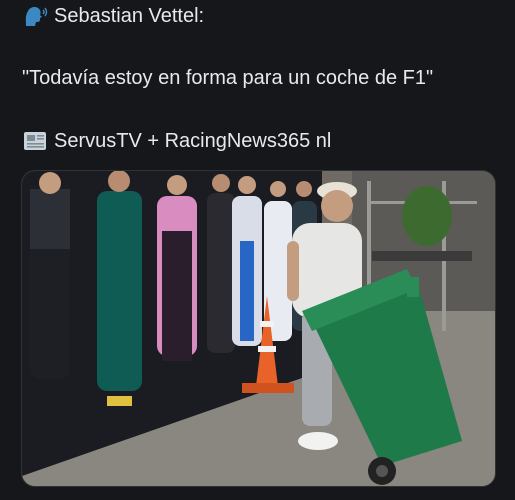  Describe the element at coordinates (129, 16) in the screenshot. I see `author-text: Sebastian Vettel:` at that location.